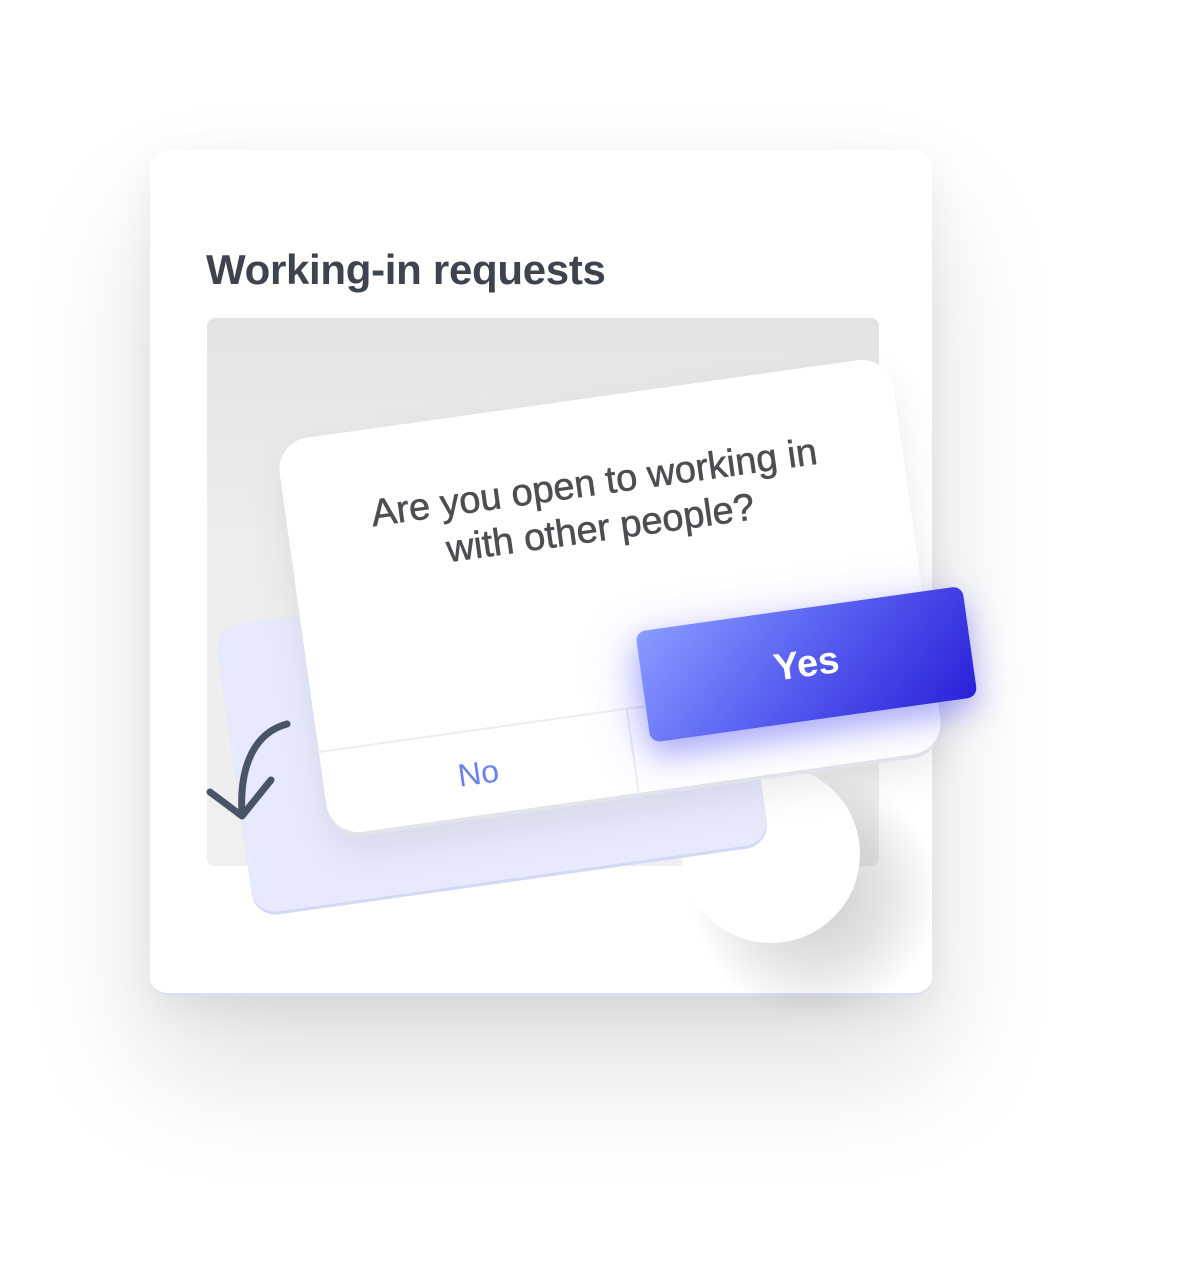 This screenshot has height=1266, width=1203. Describe the element at coordinates (406, 269) in the screenshot. I see `panel-title: Working-in requests` at that location.